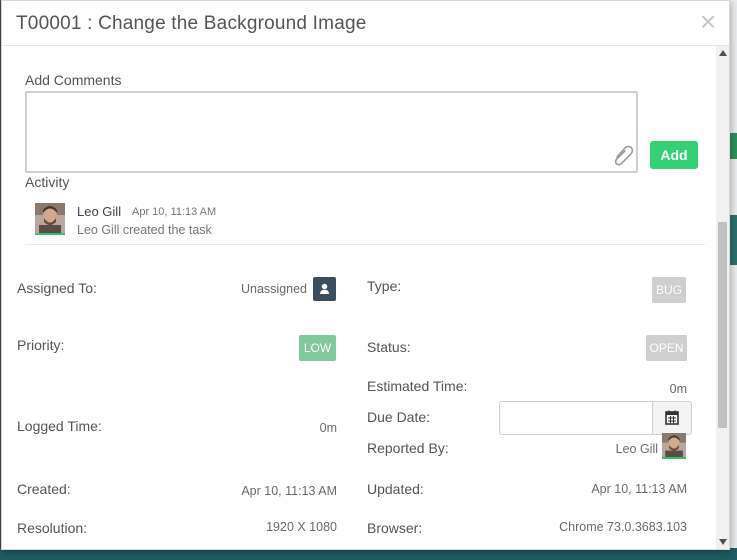  What do you see at coordinates (639, 489) in the screenshot?
I see `updated-value: Apr 10, 11:13 AM` at bounding box center [639, 489].